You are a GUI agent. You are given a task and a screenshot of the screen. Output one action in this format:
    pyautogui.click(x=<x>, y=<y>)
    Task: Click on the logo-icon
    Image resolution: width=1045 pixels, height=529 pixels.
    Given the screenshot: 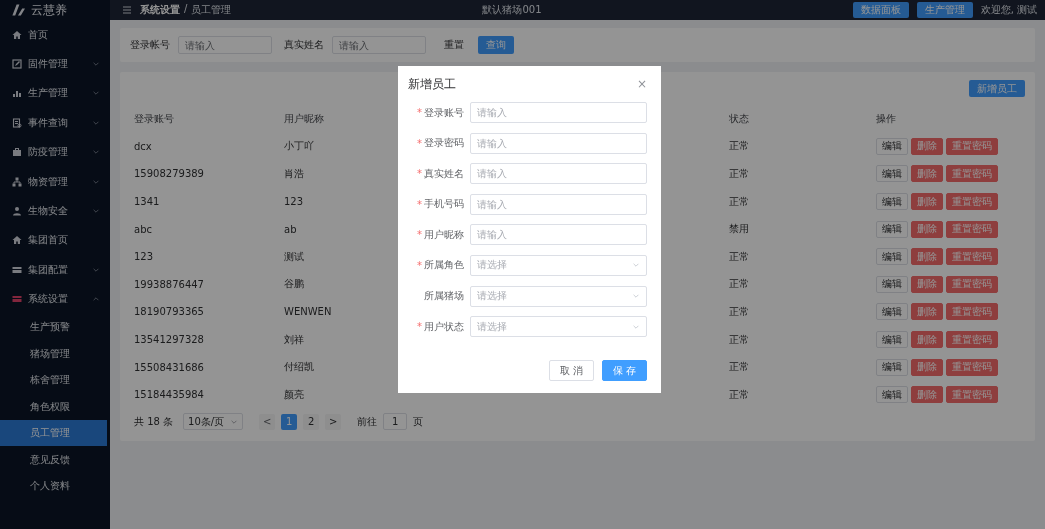 What is the action you would take?
    pyautogui.click(x=18, y=10)
    